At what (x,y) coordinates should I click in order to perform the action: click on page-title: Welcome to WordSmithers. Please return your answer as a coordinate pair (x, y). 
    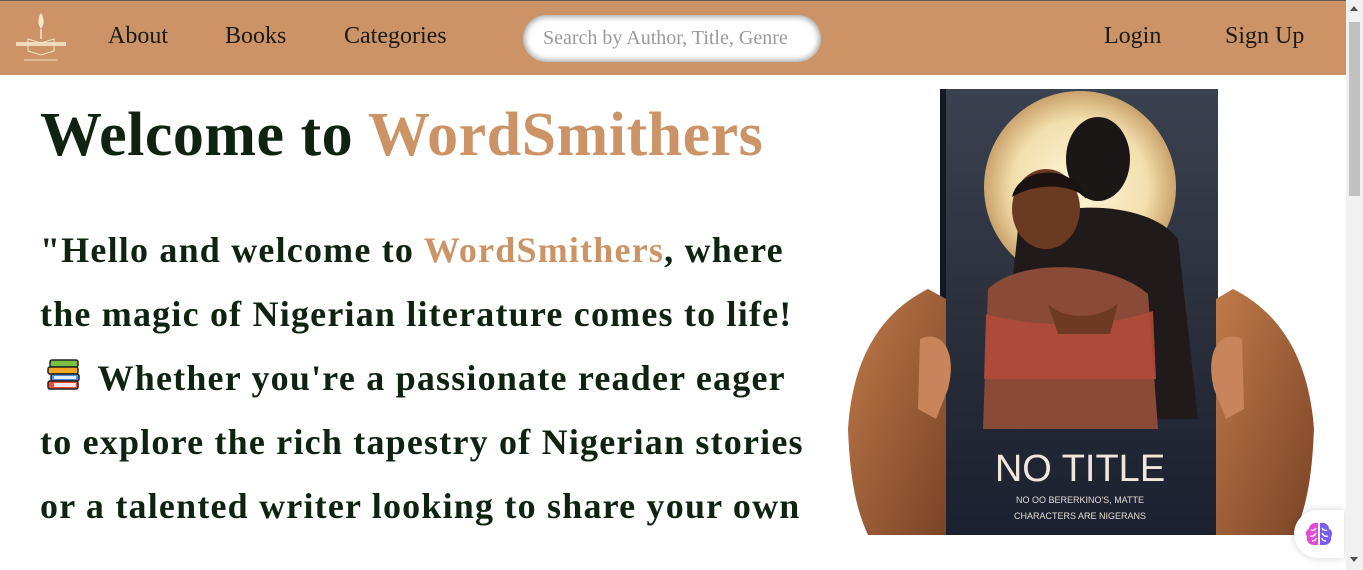
    Looking at the image, I should click on (401, 135).